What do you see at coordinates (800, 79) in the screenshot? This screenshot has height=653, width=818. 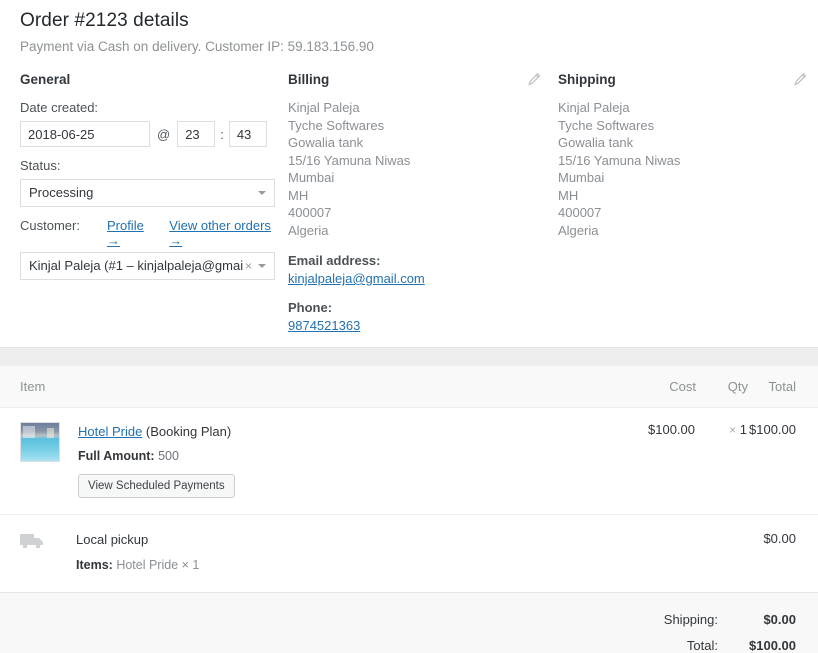 I see `edit-shipping-pencil-icon` at bounding box center [800, 79].